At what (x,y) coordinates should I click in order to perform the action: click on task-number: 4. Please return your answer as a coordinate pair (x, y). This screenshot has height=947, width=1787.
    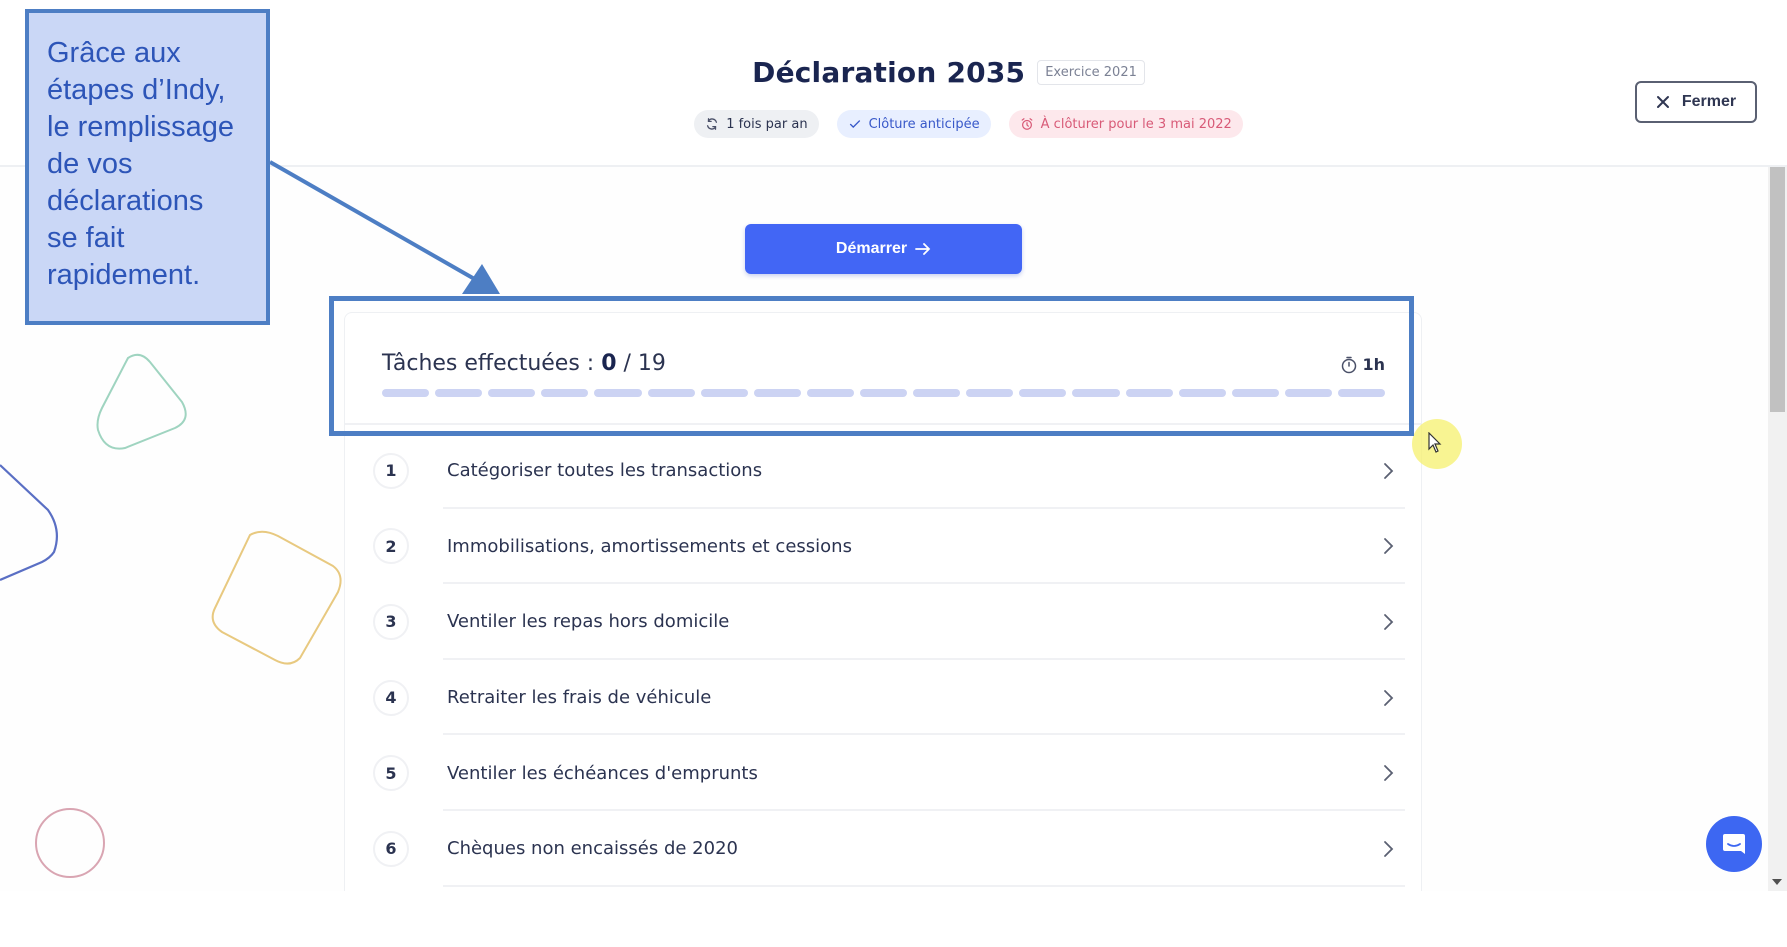
    Looking at the image, I should click on (391, 697).